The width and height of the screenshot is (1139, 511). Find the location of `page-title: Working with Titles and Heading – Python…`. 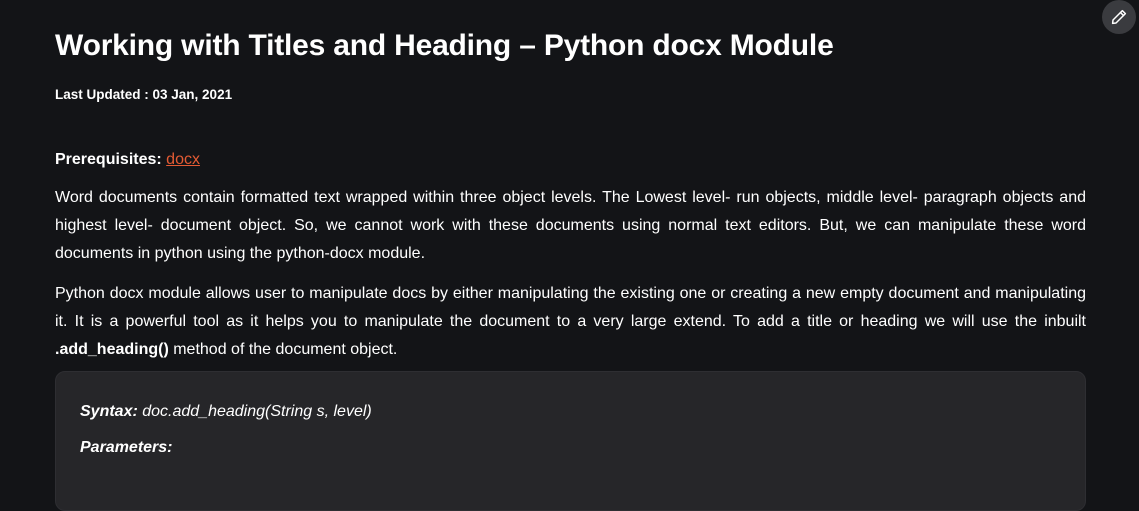

page-title: Working with Titles and Heading – Python… is located at coordinates (444, 45).